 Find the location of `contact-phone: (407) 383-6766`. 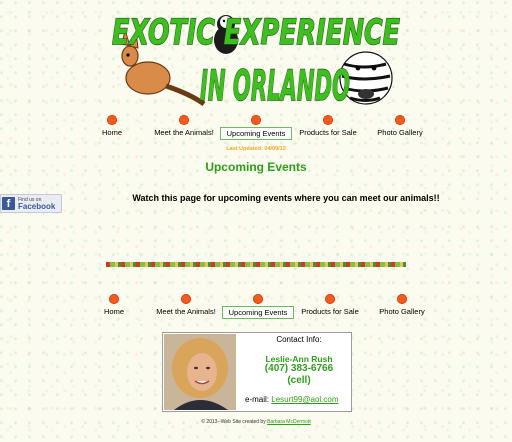

contact-phone: (407) 383-6766 is located at coordinates (299, 368).